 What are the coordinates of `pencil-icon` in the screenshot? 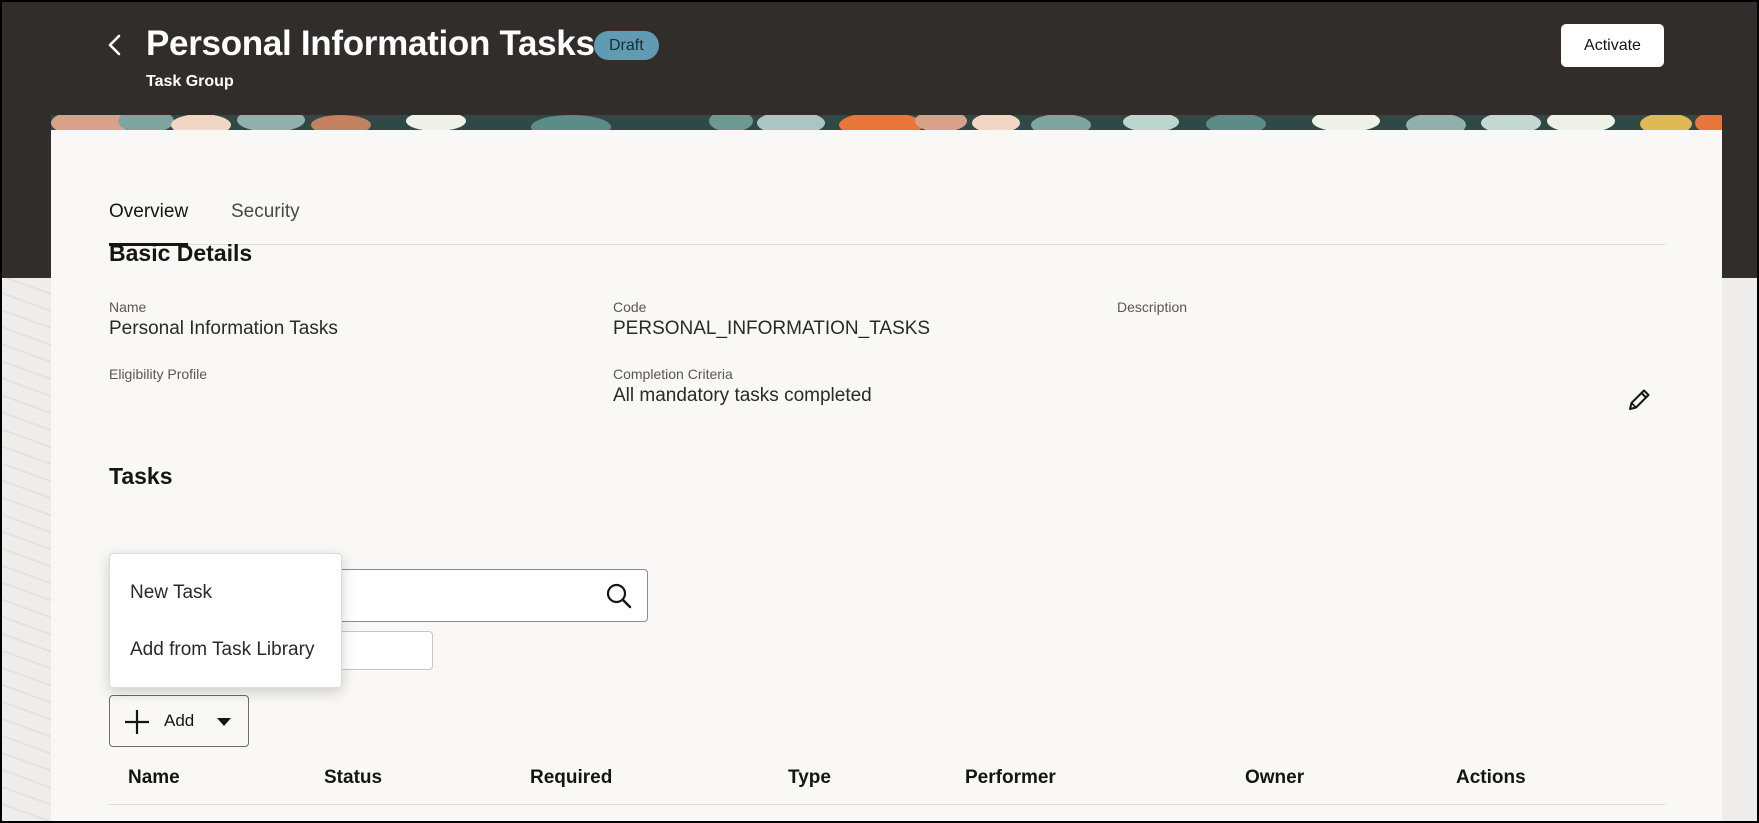 It's located at (1639, 399).